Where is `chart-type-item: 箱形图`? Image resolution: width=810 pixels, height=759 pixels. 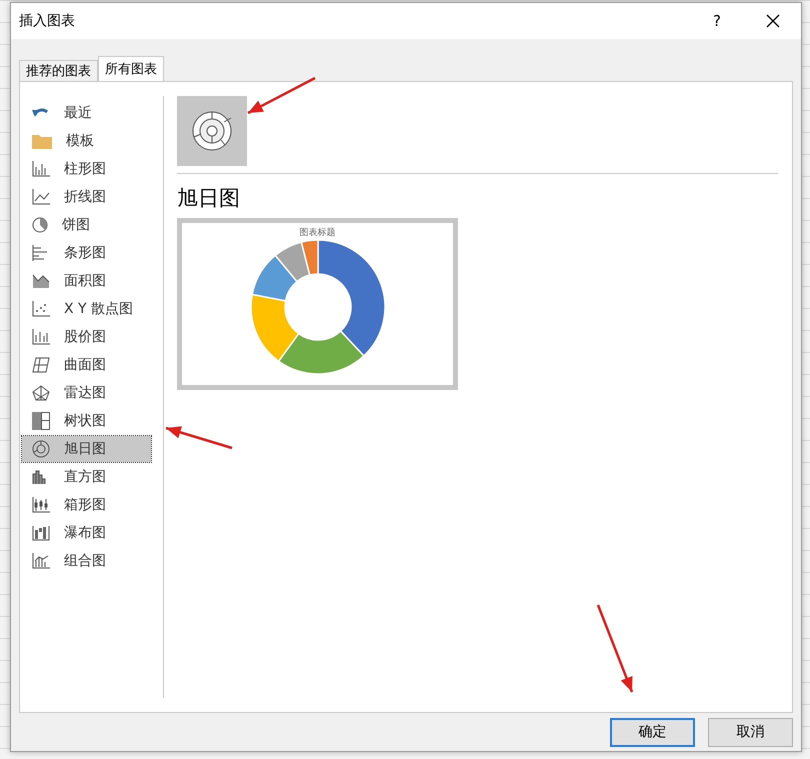
chart-type-item: 箱形图 is located at coordinates (86, 505).